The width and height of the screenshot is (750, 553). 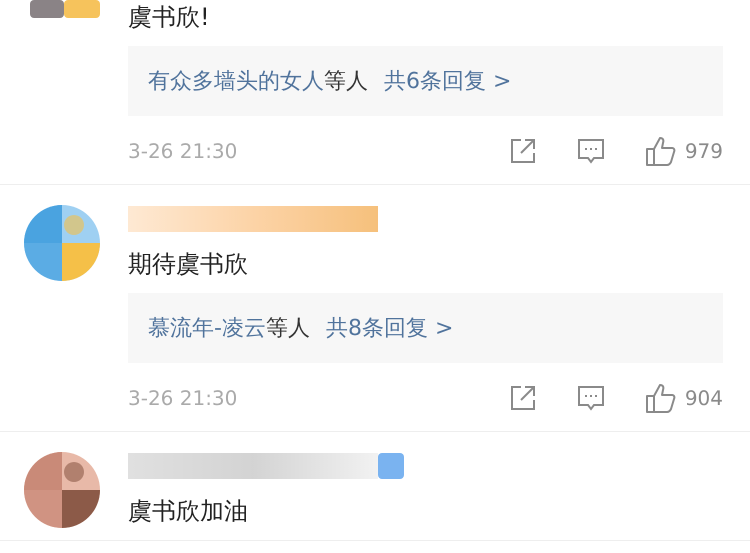 What do you see at coordinates (188, 264) in the screenshot?
I see `comment-text: 期待虞书欣` at bounding box center [188, 264].